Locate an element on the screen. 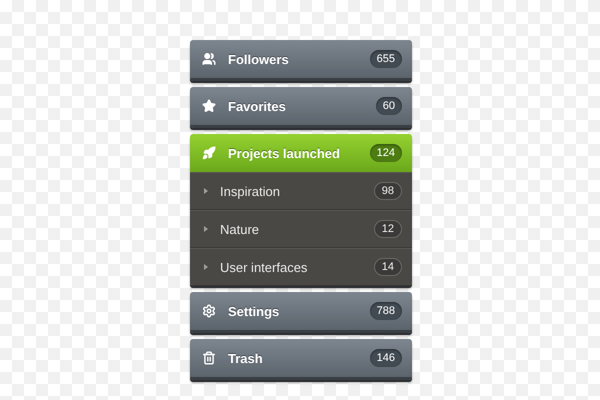  menu-item: Favorites 60 is located at coordinates (301, 107).